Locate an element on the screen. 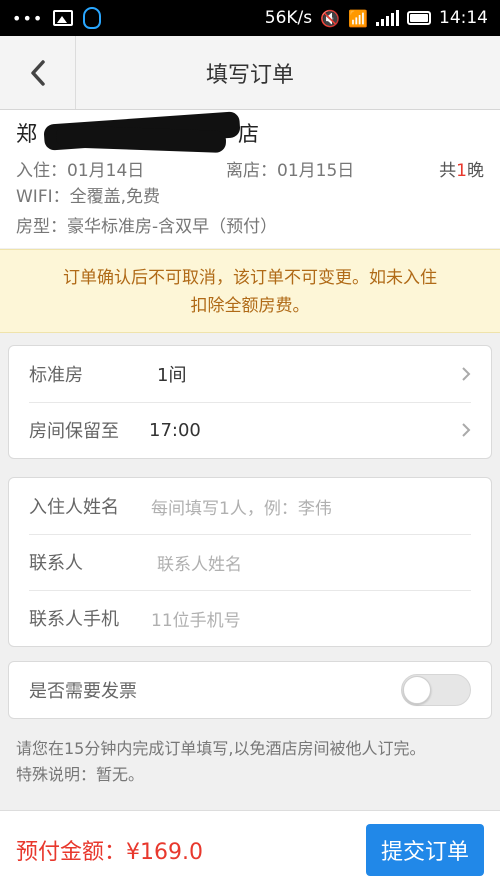 The image size is (500, 889). page-title: 填写订单 is located at coordinates (249, 75).